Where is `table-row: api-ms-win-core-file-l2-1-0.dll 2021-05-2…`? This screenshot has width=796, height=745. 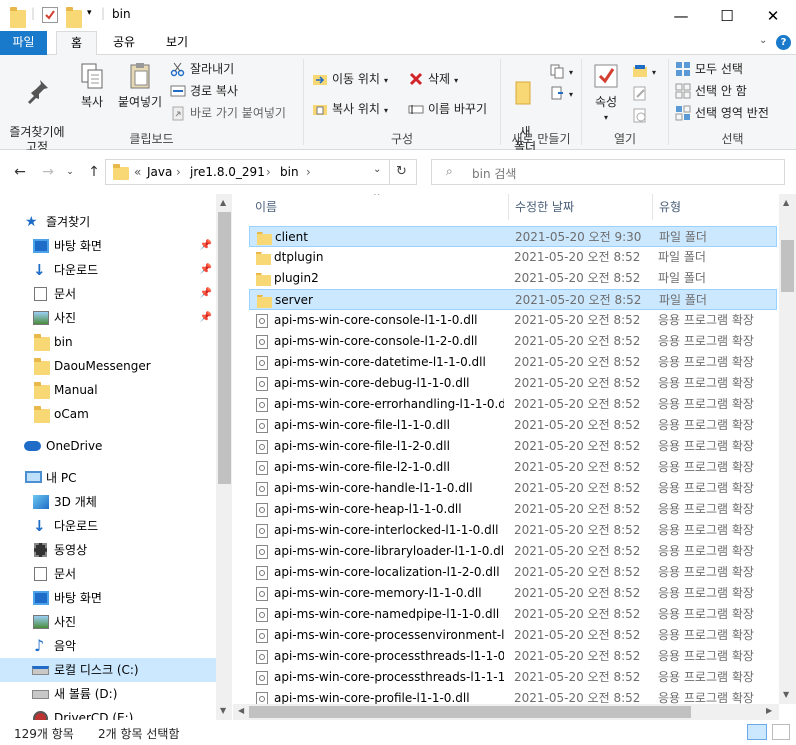
table-row: api-ms-win-core-file-l2-1-0.dll 2021-05-2… is located at coordinates (513, 467).